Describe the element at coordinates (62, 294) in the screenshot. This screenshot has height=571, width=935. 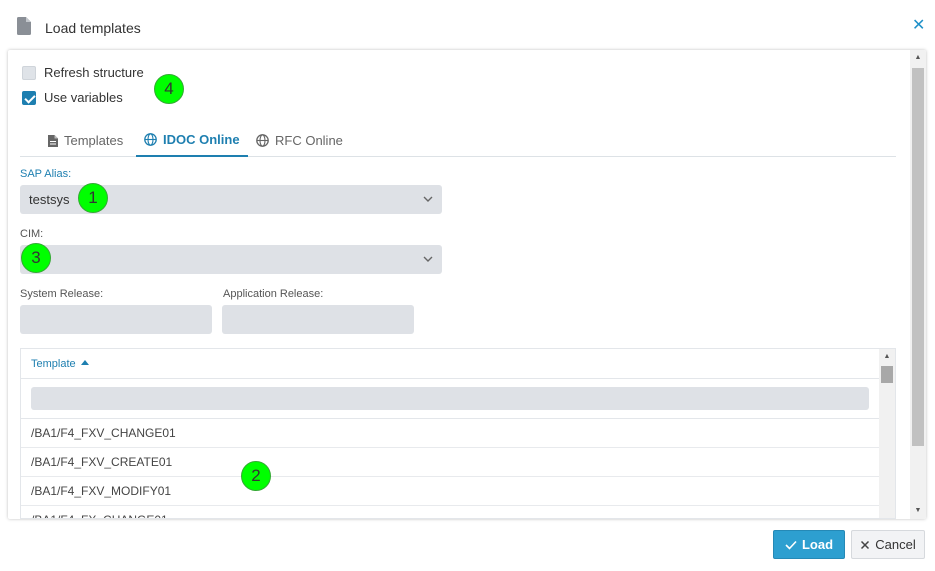
I see `system-release-label: System Release:` at that location.